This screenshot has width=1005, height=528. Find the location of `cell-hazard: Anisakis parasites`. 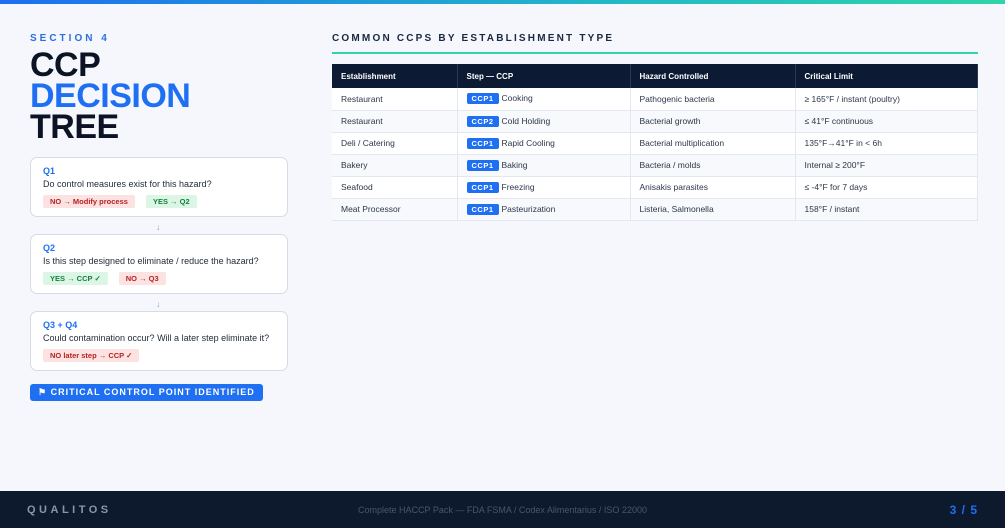

cell-hazard: Anisakis parasites is located at coordinates (713, 187).